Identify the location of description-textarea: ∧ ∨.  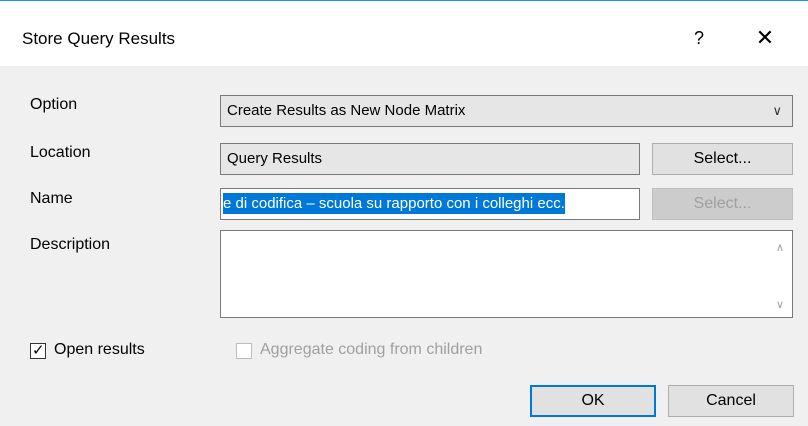
(506, 274).